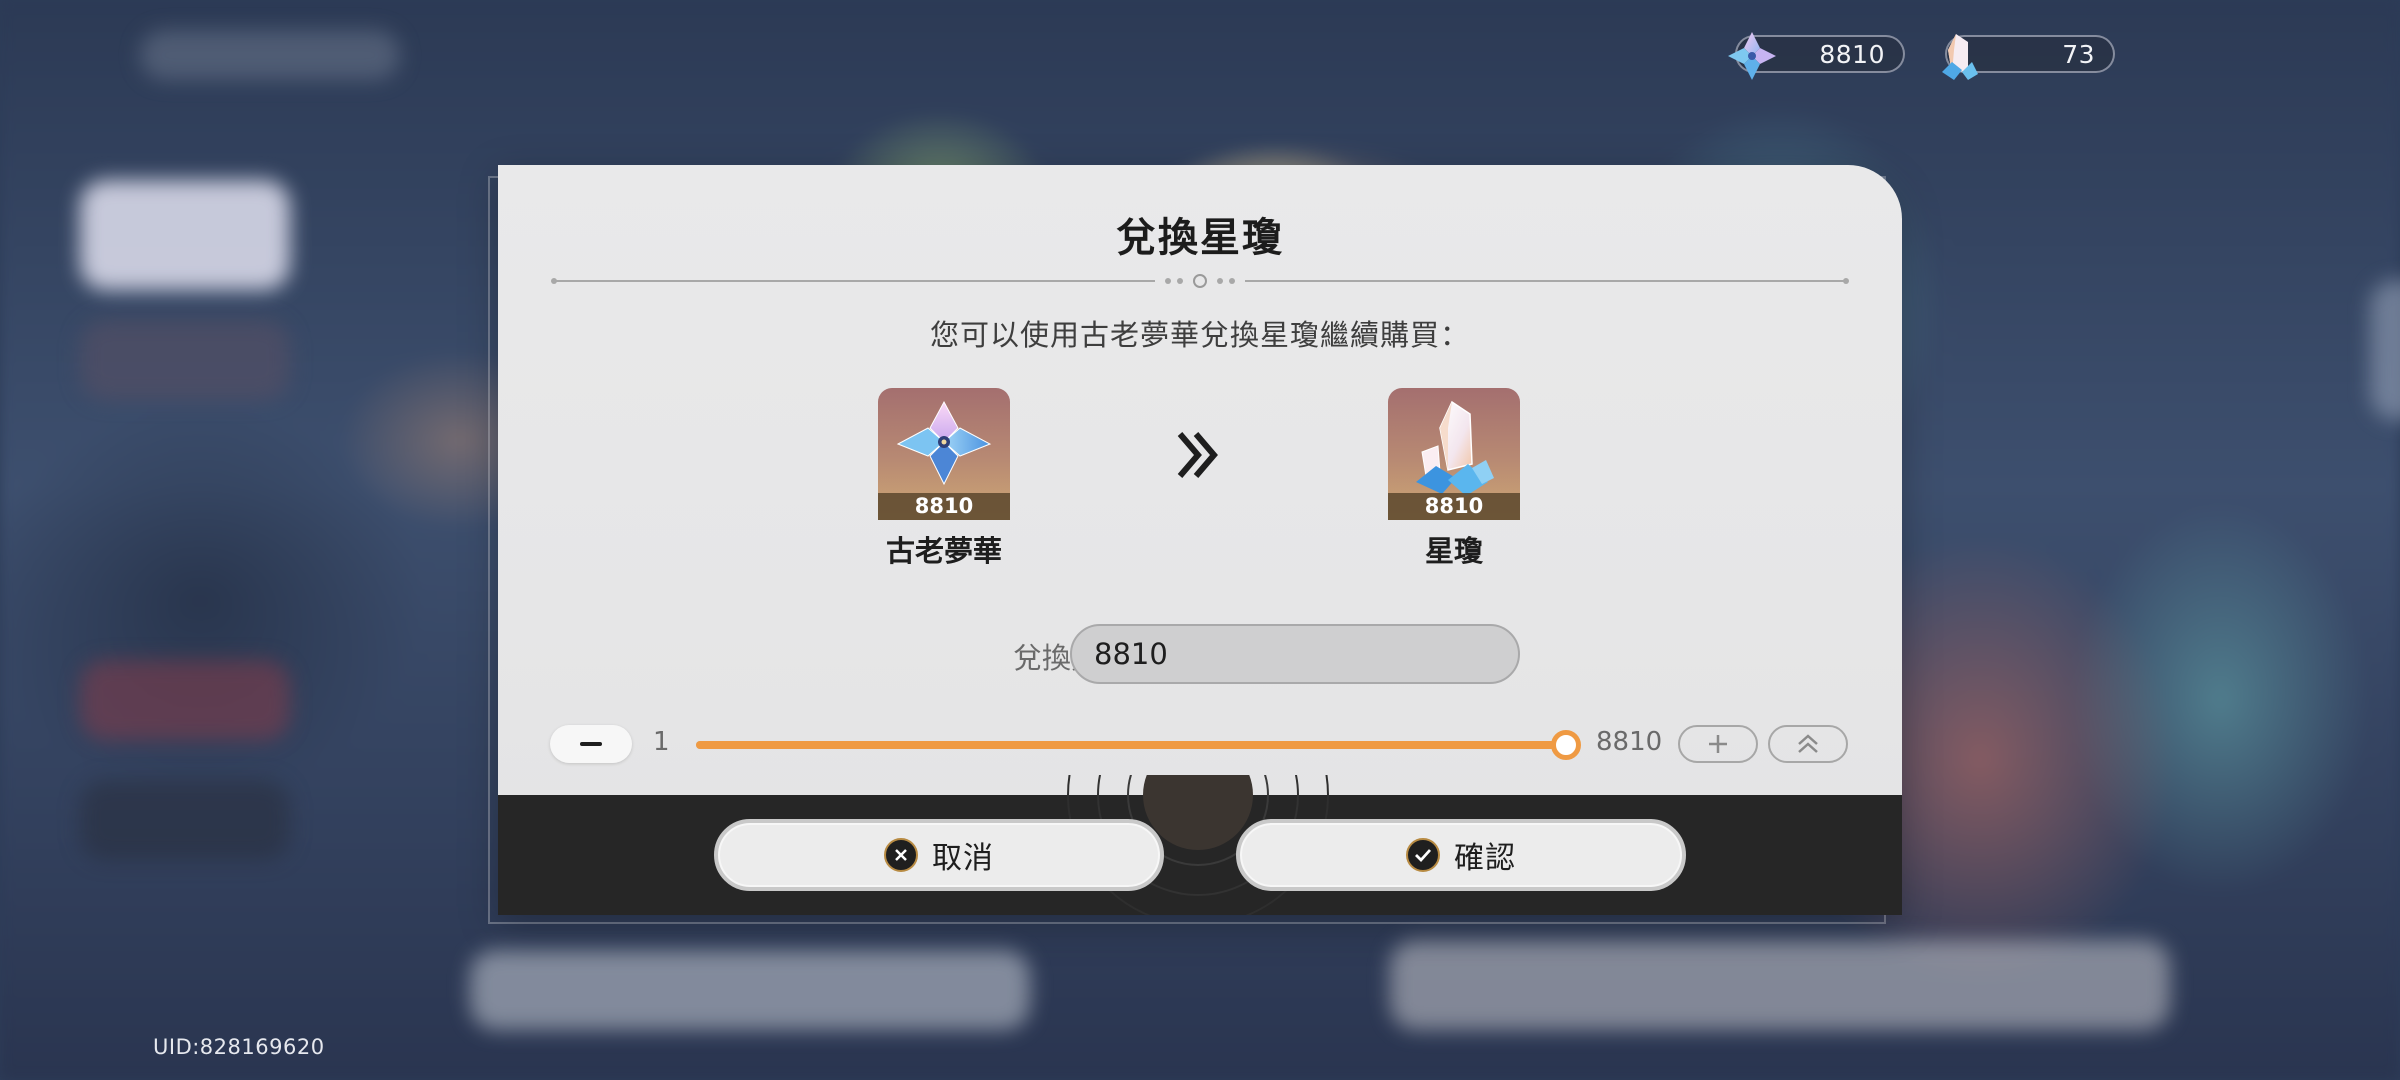 The image size is (2400, 1080). Describe the element at coordinates (1485, 858) in the screenshot. I see `confirm-button-label: 確認` at that location.